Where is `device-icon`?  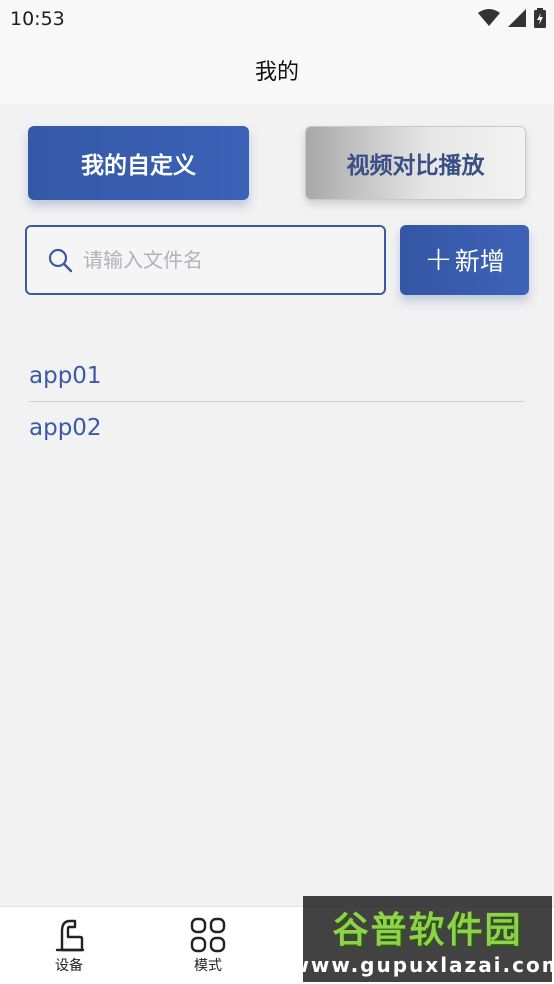 device-icon is located at coordinates (70, 935).